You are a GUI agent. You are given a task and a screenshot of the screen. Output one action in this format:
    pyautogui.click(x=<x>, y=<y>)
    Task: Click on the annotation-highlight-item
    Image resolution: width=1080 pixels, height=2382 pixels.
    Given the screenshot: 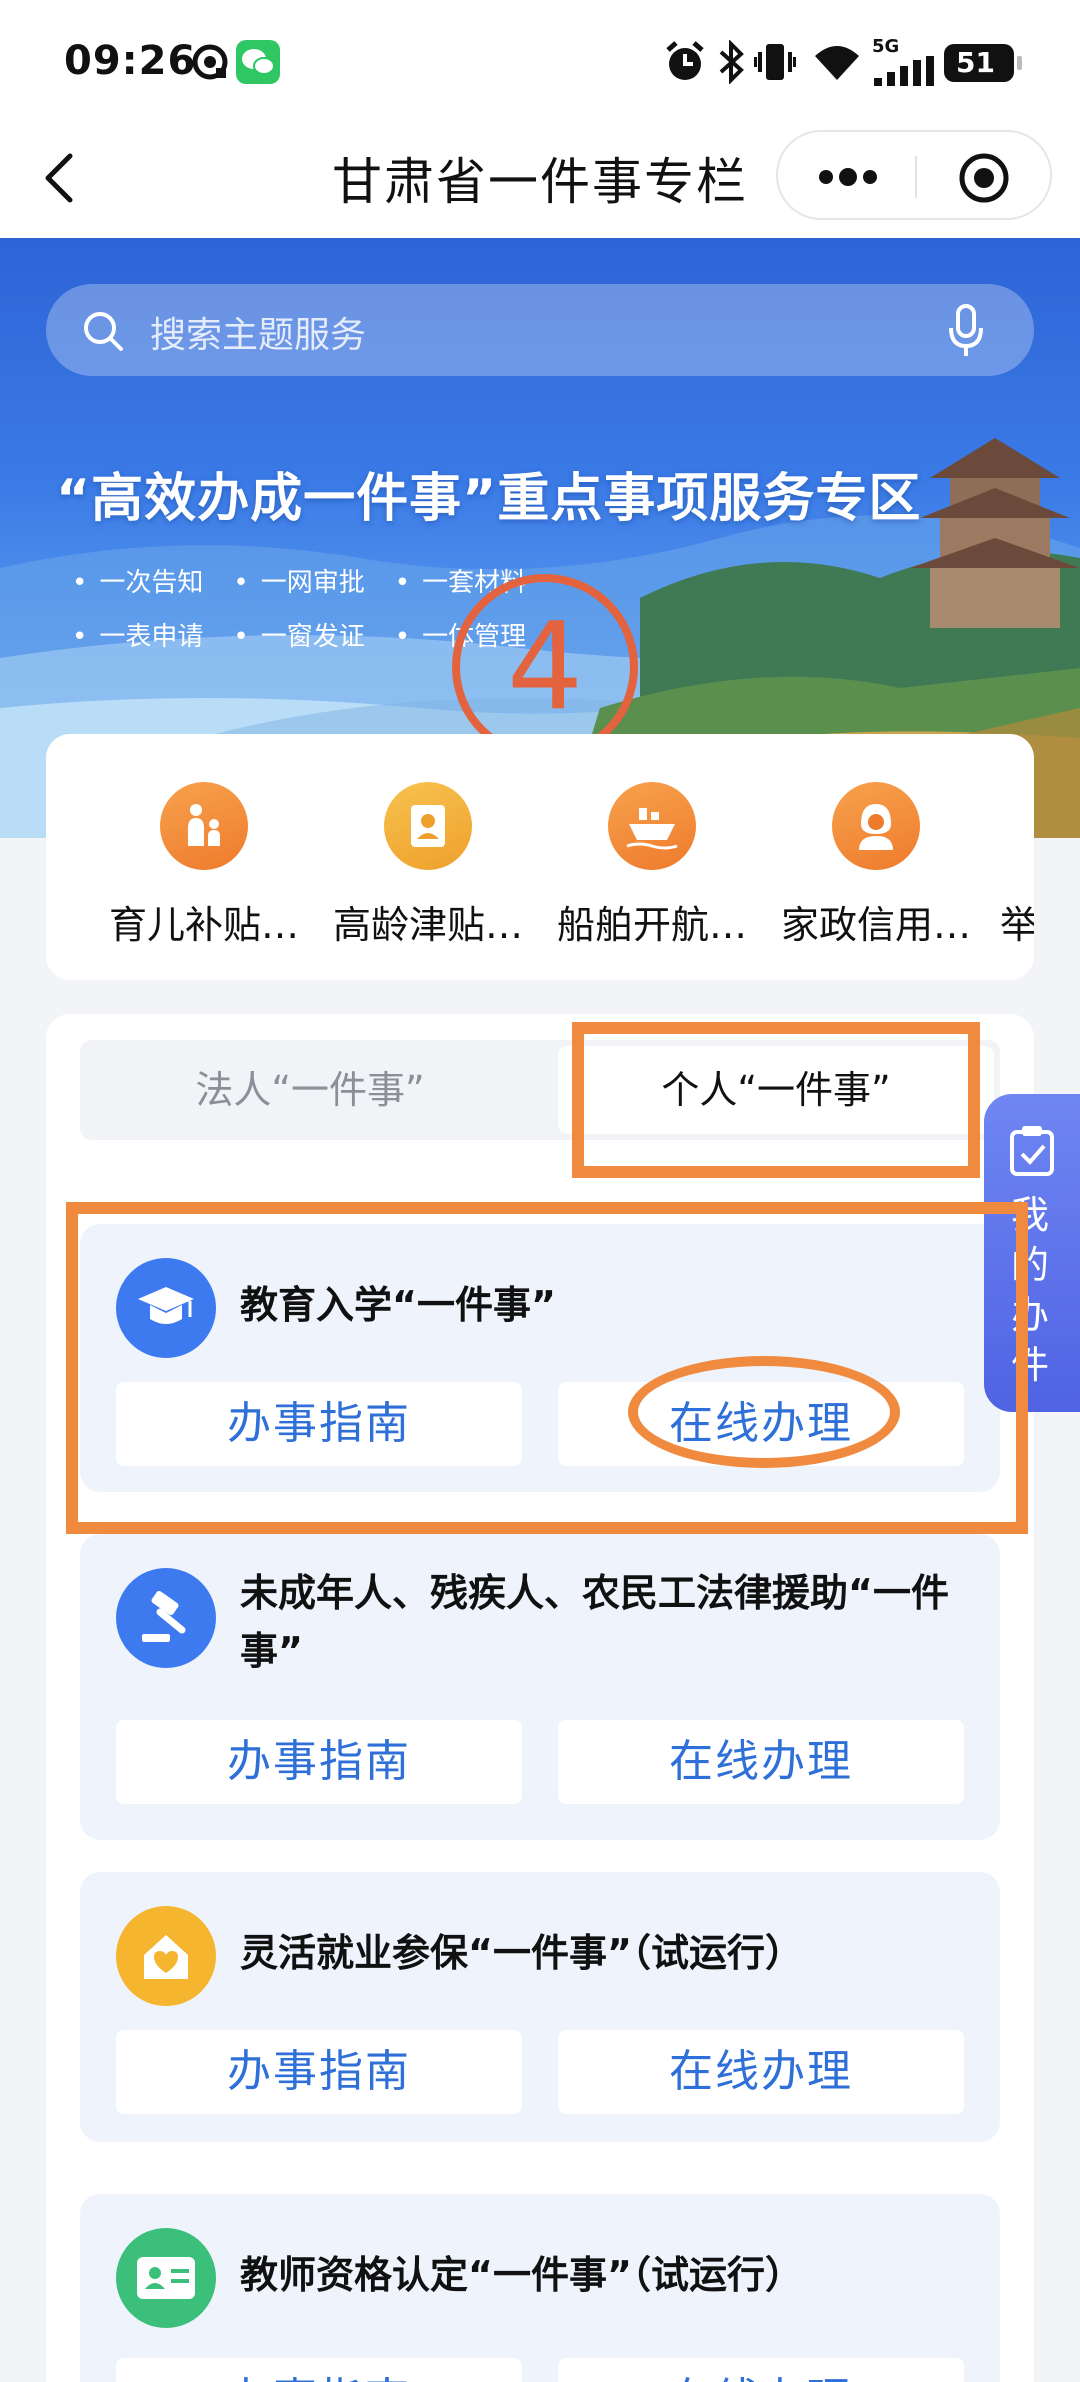 What is the action you would take?
    pyautogui.click(x=547, y=1368)
    